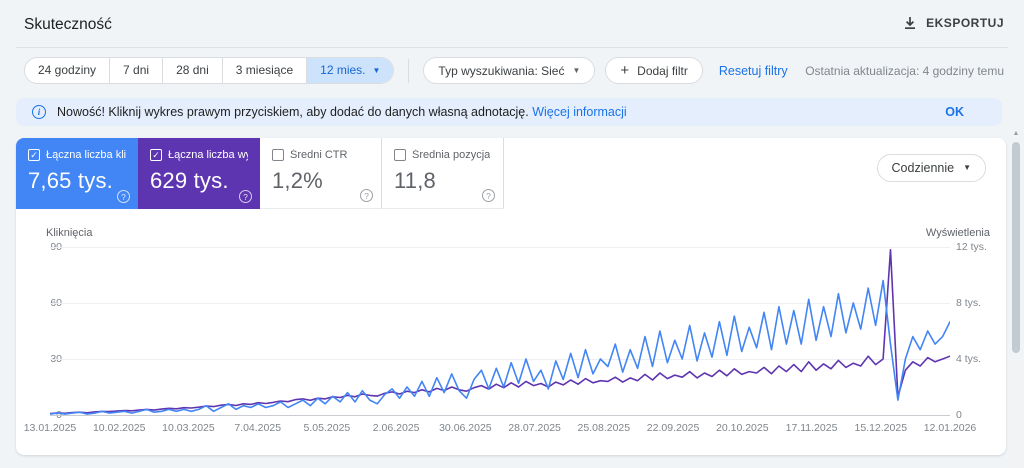 The image size is (1024, 468). I want to click on x-label: 10.02.2025, so click(119, 428).